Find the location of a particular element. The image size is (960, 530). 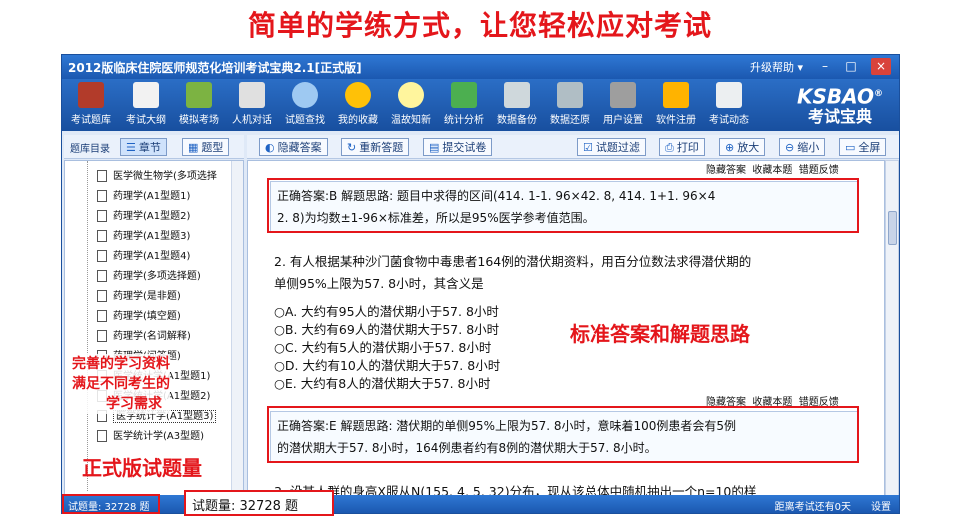

toolbar-syllabus: 考试大纲 is located at coordinates (146, 104).